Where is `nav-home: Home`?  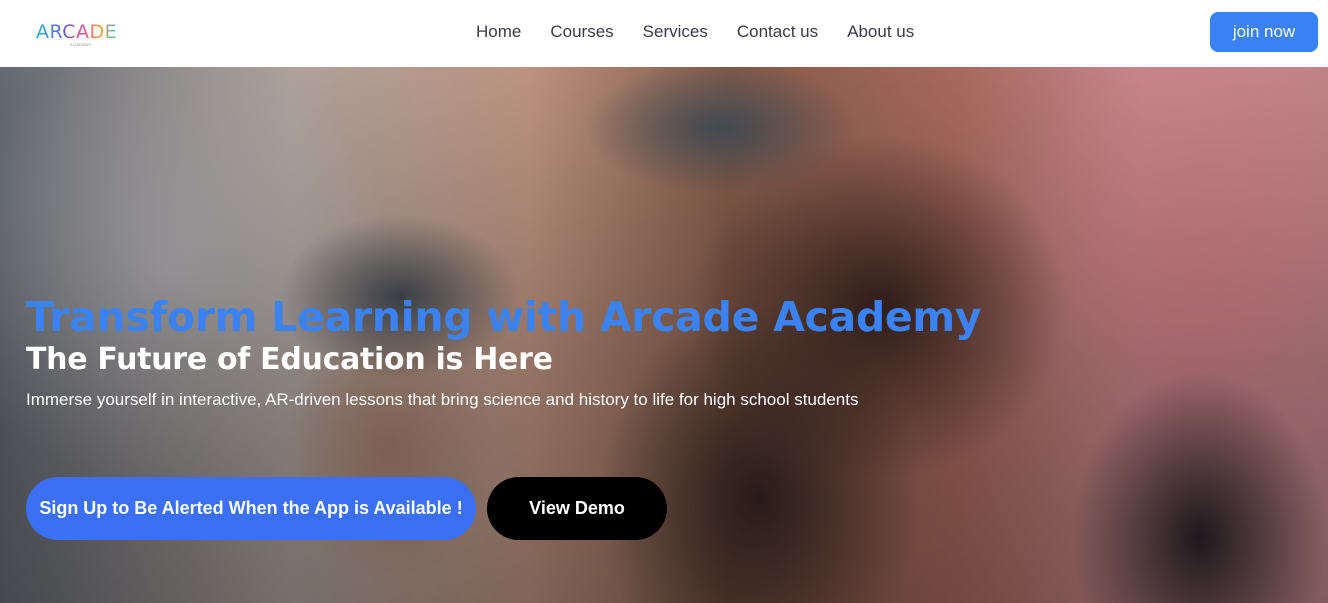 nav-home: Home is located at coordinates (498, 32).